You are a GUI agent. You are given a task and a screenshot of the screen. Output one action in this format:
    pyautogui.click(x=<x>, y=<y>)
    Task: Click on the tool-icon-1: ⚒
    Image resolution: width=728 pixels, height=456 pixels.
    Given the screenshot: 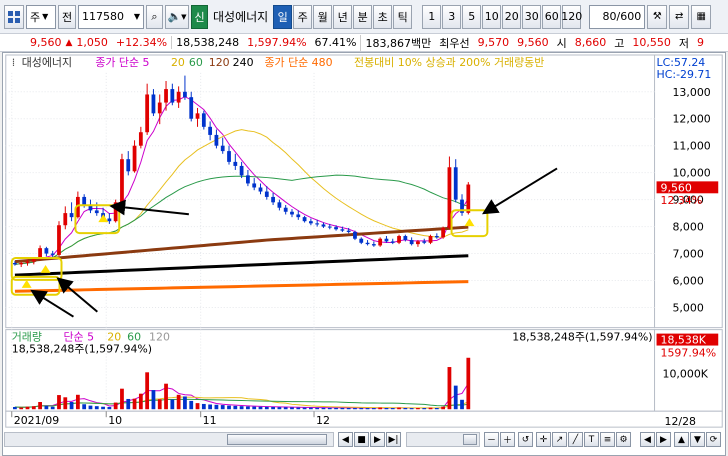 What is the action you would take?
    pyautogui.click(x=657, y=16)
    